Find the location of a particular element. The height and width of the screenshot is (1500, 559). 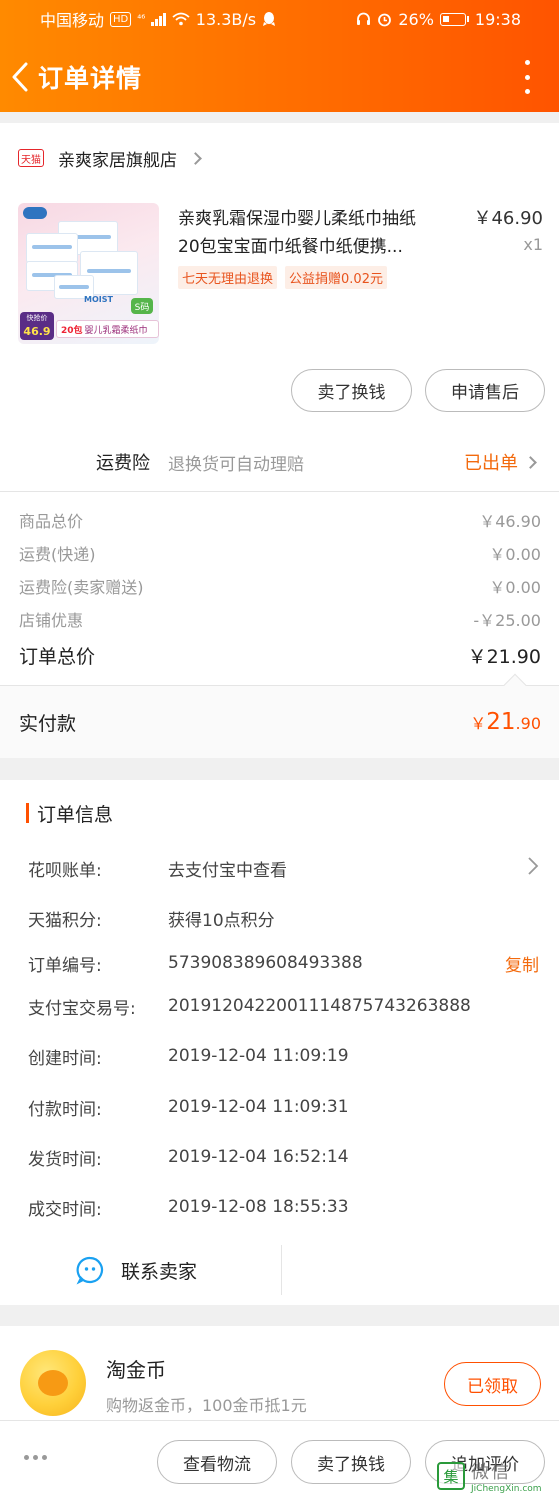

back-button is located at coordinates (20, 77).